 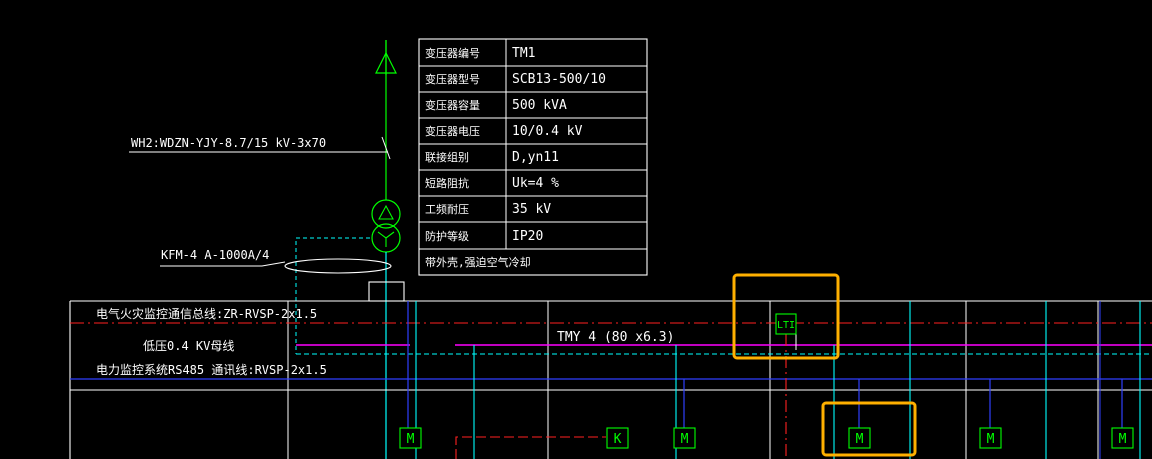 I want to click on current-transformer: KFM-4 A-1000A/4, so click(x=276, y=261).